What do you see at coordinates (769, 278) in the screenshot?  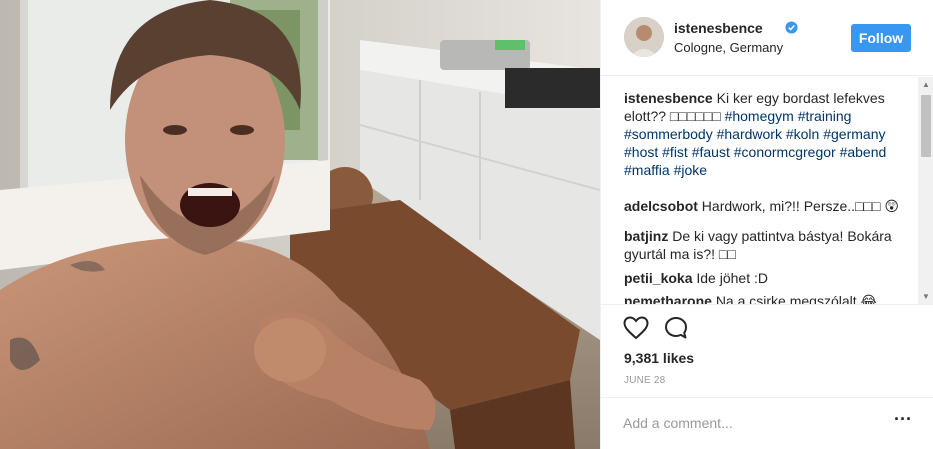 I see `comment-item: petii_koka Ide jöhet :D` at bounding box center [769, 278].